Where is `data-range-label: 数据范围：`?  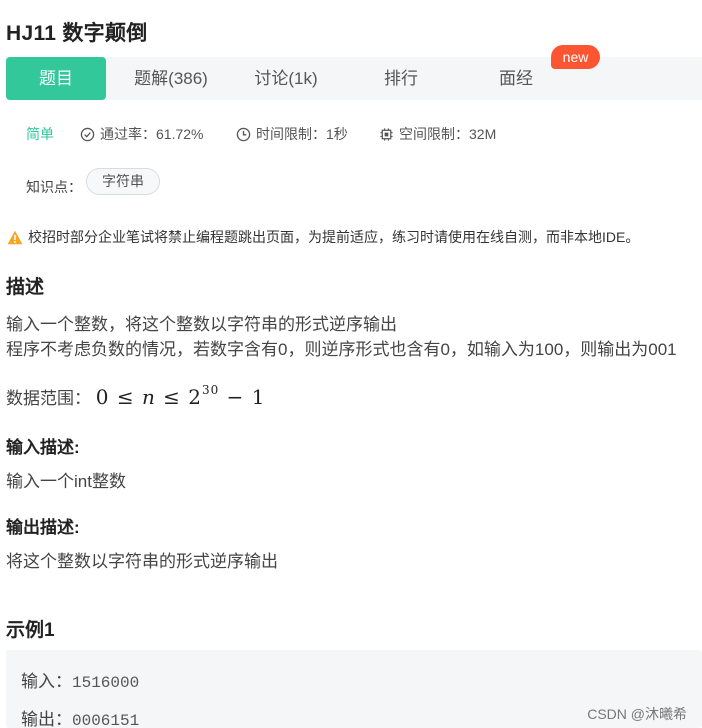
data-range-label: 数据范围： is located at coordinates (48, 398).